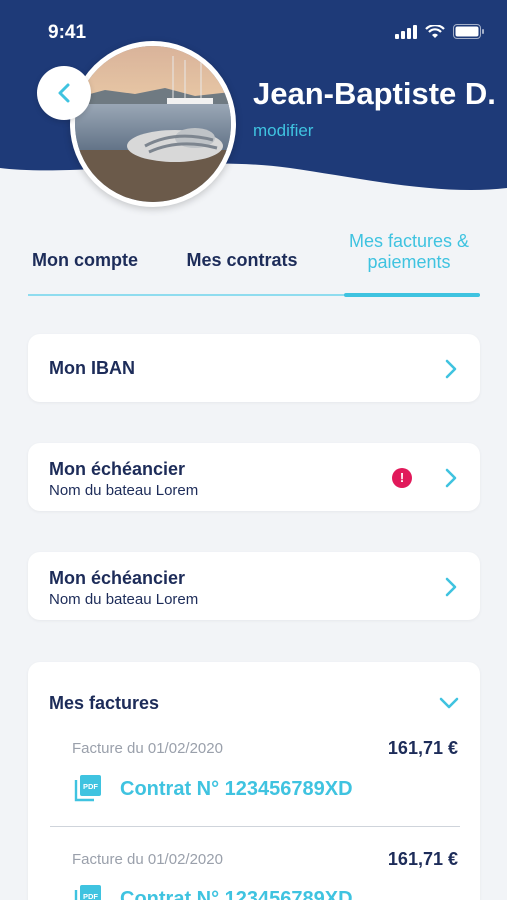  What do you see at coordinates (253, 32) in the screenshot?
I see `status-bar: 9:41` at bounding box center [253, 32].